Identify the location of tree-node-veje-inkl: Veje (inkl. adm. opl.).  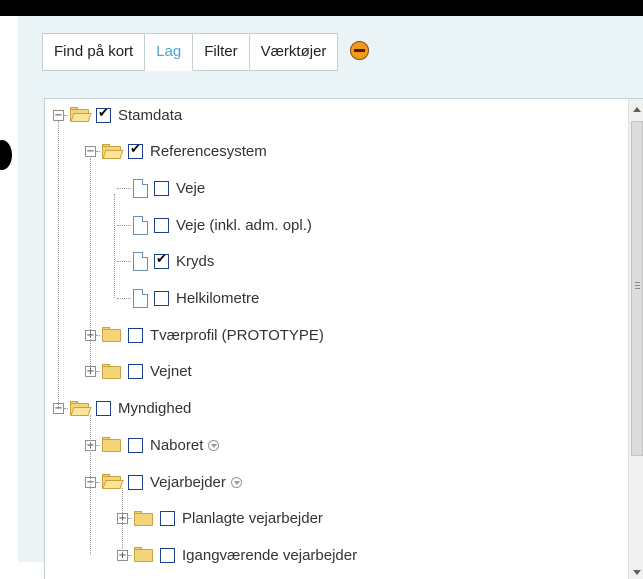
(214, 225).